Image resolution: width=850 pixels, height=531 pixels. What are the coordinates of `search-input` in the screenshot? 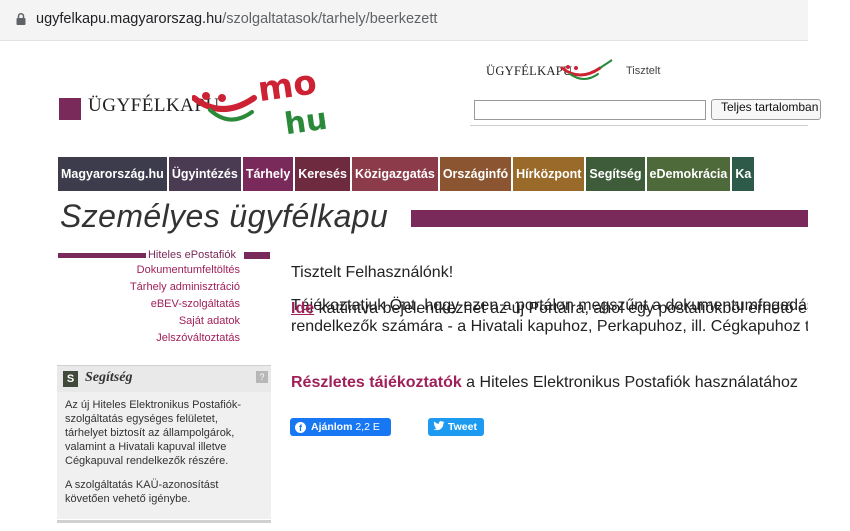 It's located at (590, 110).